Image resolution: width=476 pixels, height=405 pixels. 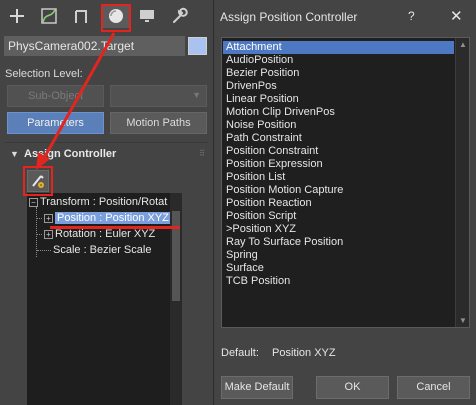 What do you see at coordinates (158, 123) in the screenshot?
I see `motion-paths-button: Motion Paths` at bounding box center [158, 123].